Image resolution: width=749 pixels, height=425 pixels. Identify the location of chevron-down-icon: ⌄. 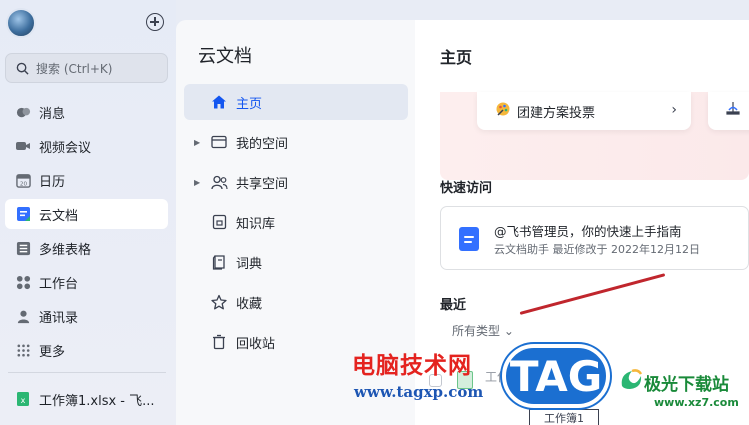
(508, 331).